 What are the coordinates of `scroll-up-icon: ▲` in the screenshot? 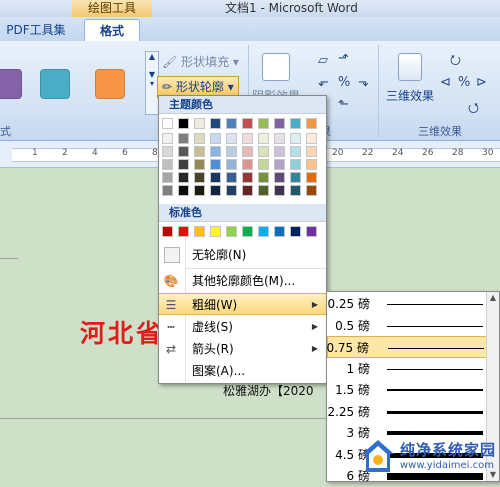 It's located at (493, 298).